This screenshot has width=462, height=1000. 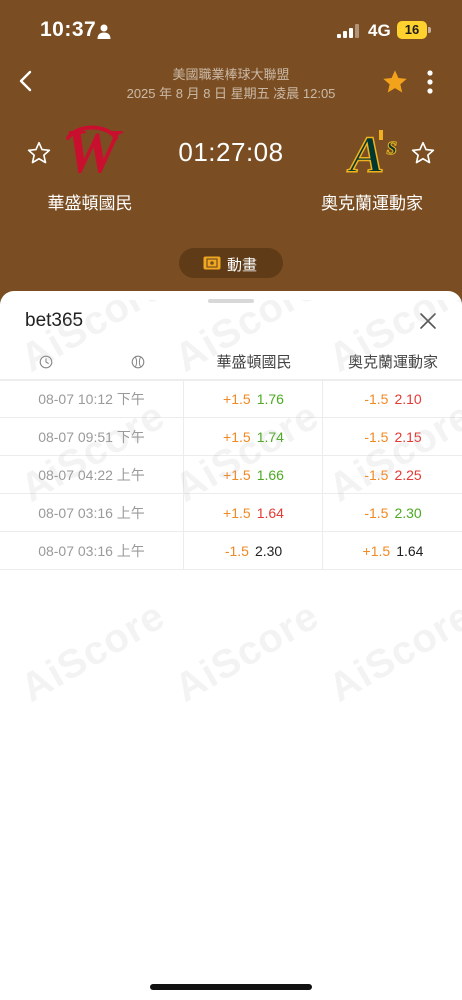 I want to click on home-follow-star-icon, so click(x=39, y=153).